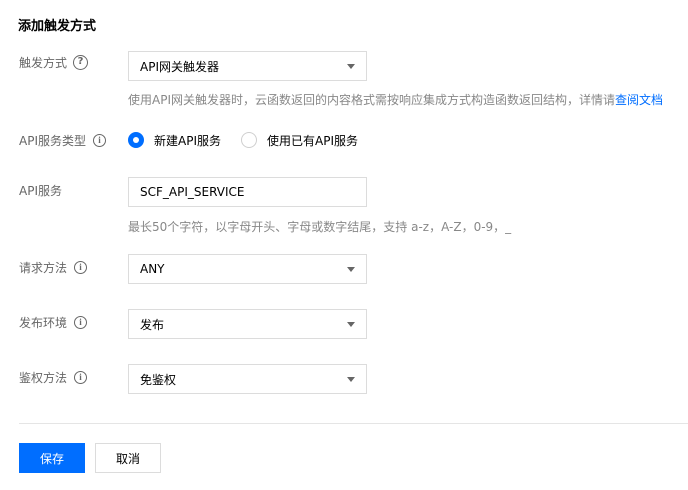 Image resolution: width=688 pixels, height=490 pixels. I want to click on page-title: 添加触发方式, so click(57, 26).